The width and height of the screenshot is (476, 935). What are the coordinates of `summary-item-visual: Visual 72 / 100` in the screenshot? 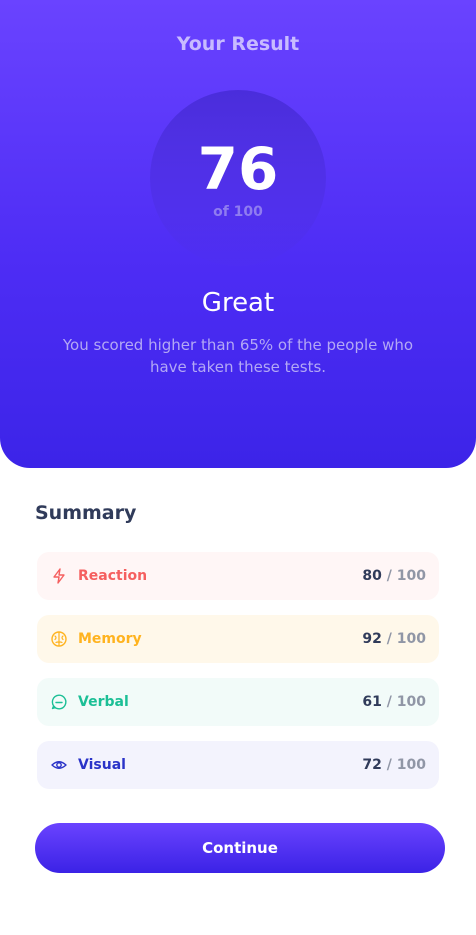 It's located at (238, 765).